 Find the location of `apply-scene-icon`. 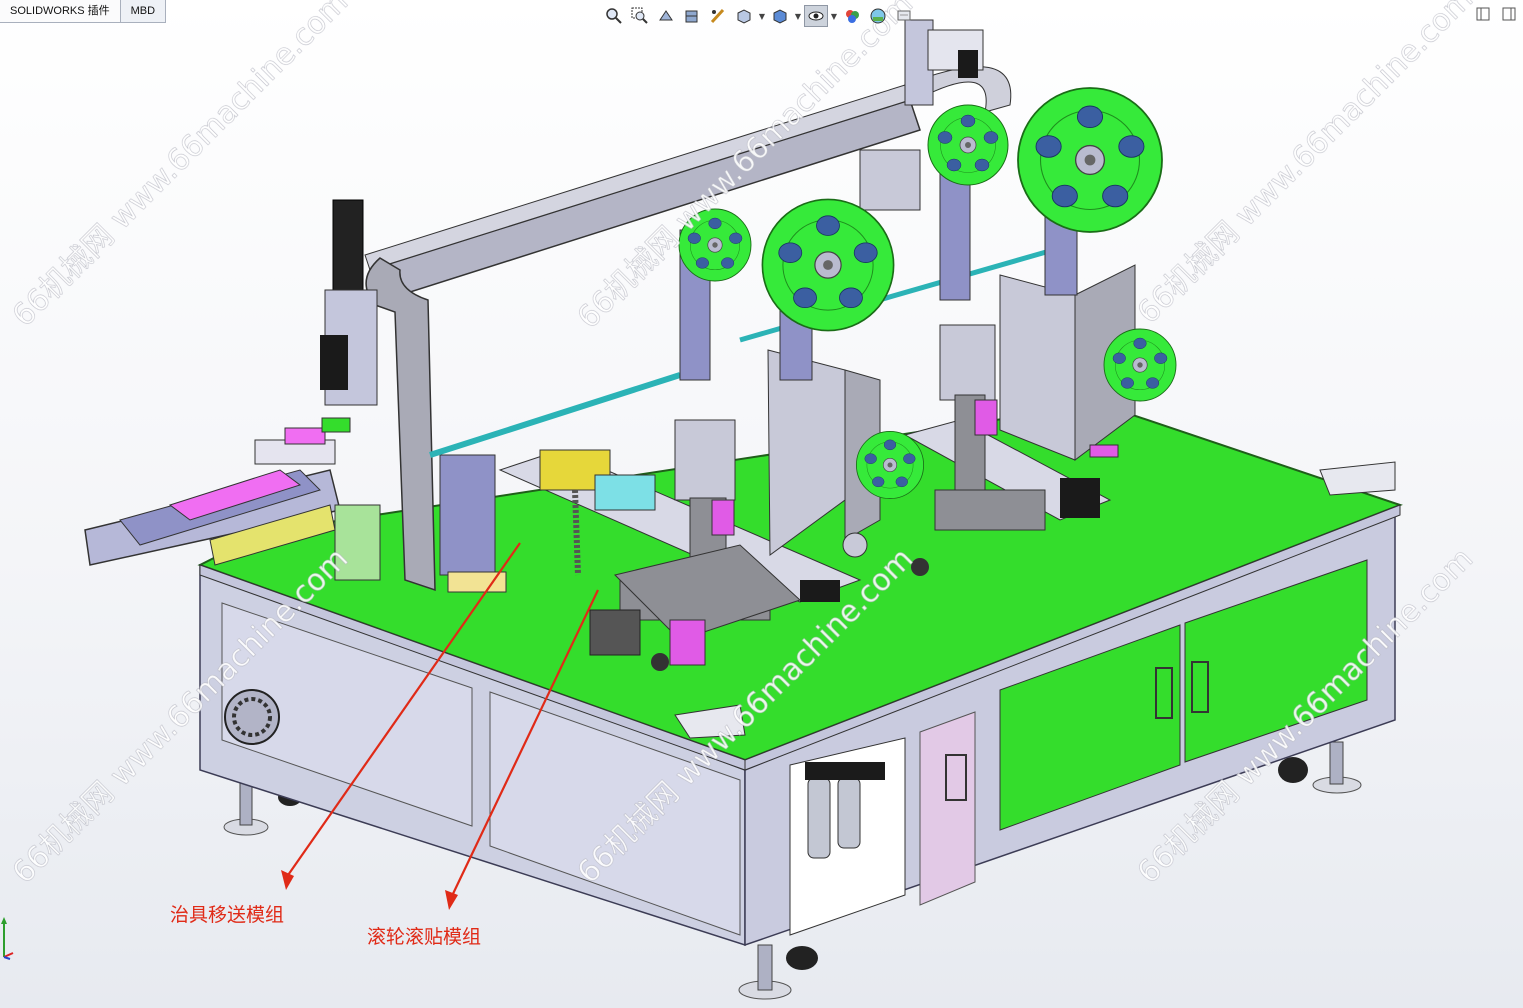

apply-scene-icon is located at coordinates (878, 16).